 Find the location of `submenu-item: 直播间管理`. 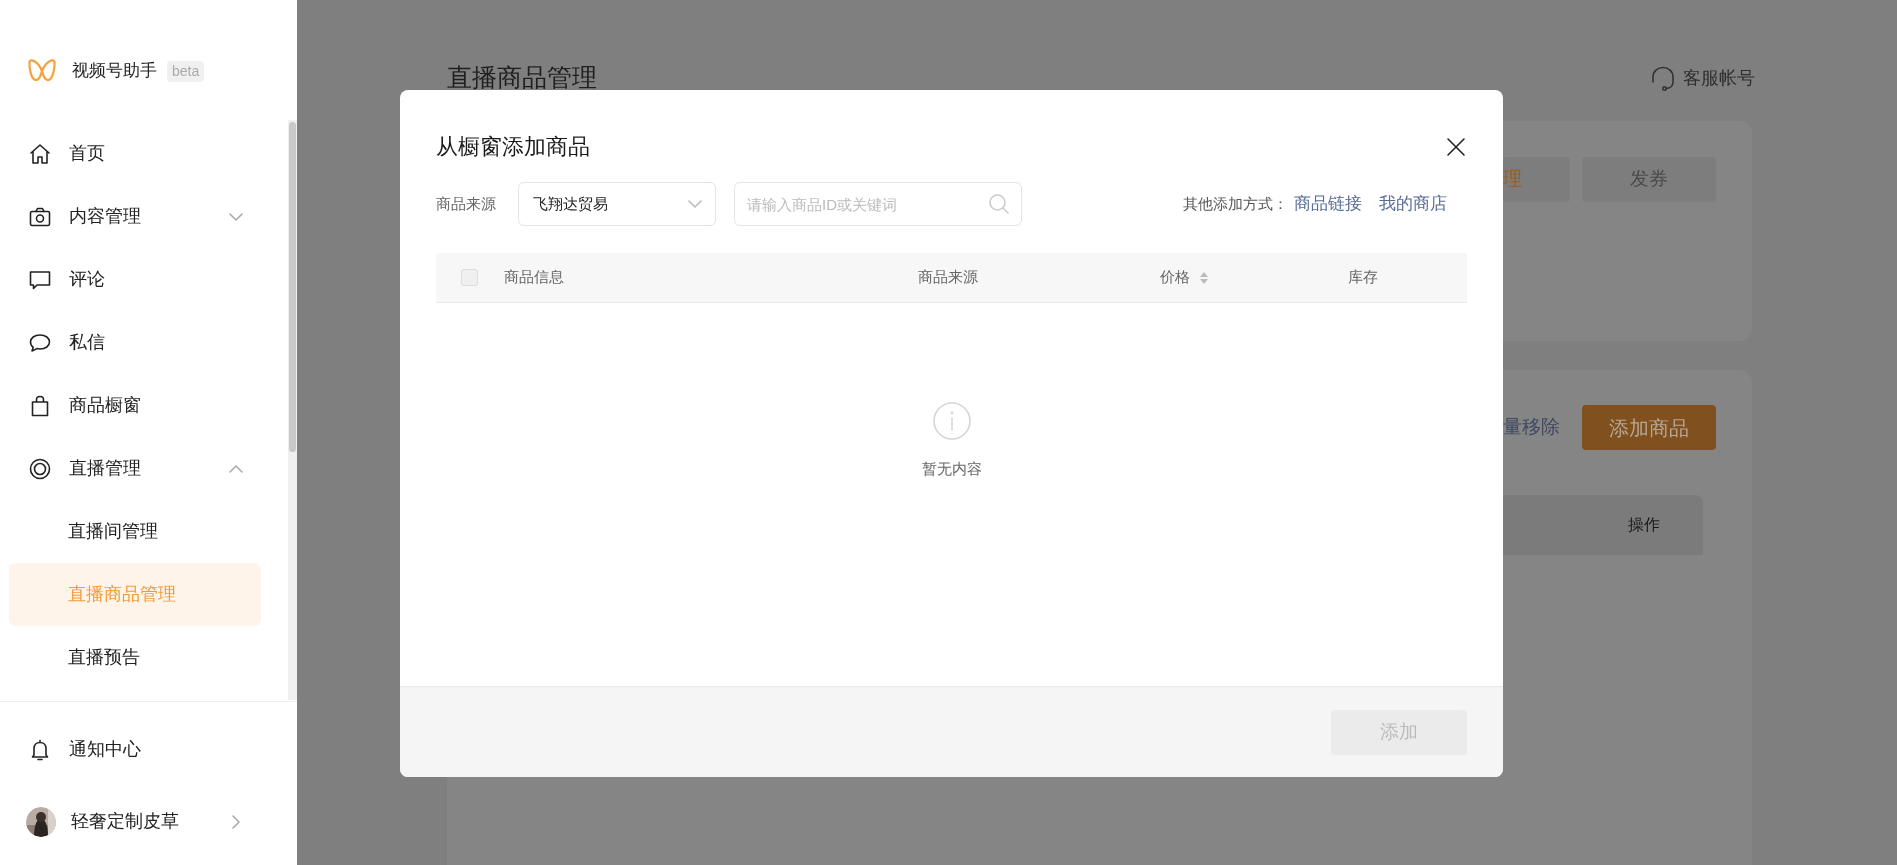

submenu-item: 直播间管理 is located at coordinates (135, 531).